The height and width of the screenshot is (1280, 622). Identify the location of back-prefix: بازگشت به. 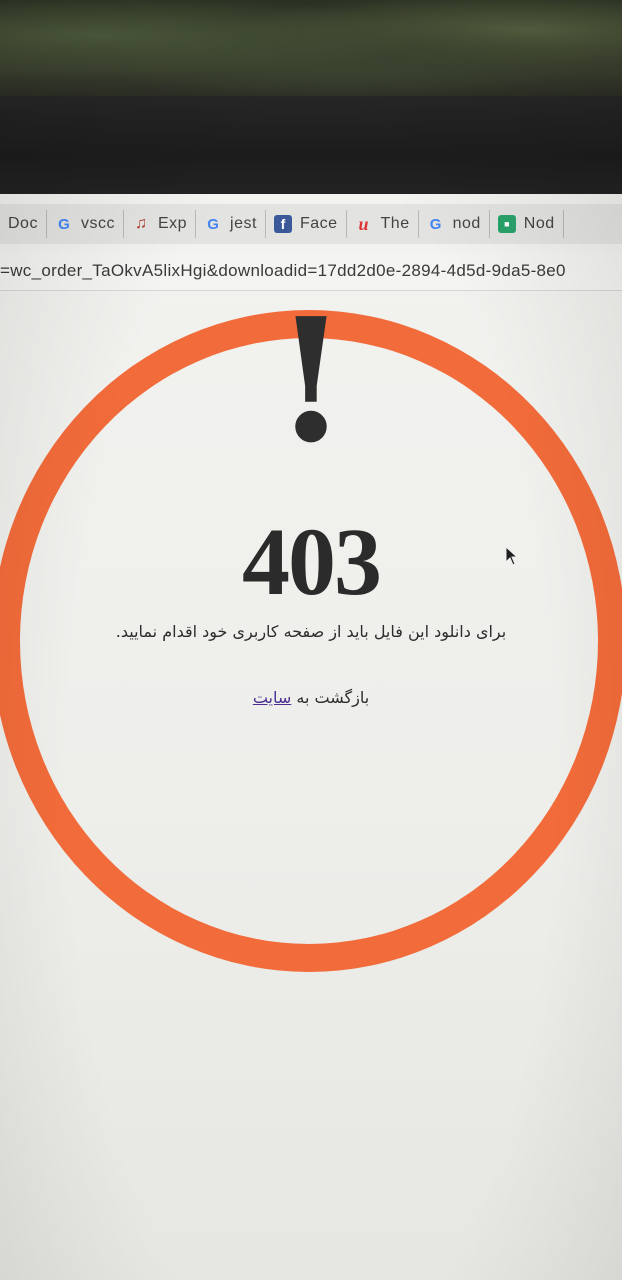
(330, 697).